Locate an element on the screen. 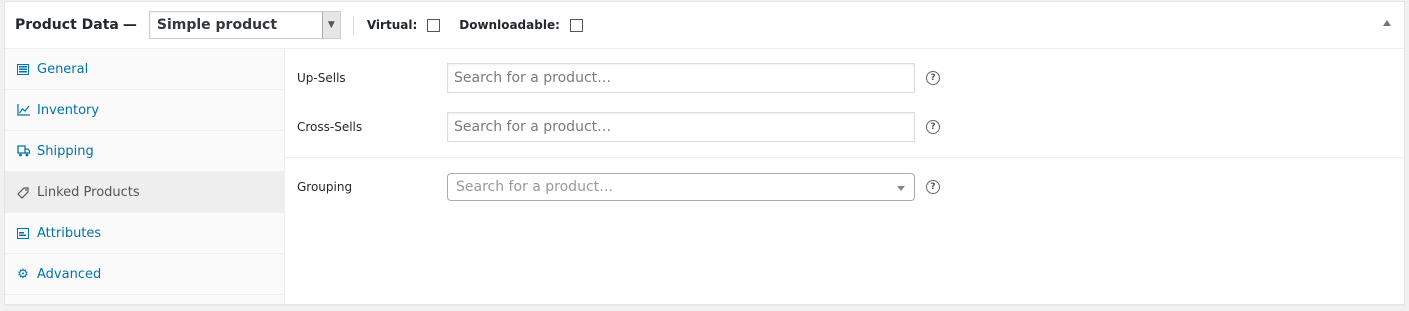  header-separator is located at coordinates (353, 25).